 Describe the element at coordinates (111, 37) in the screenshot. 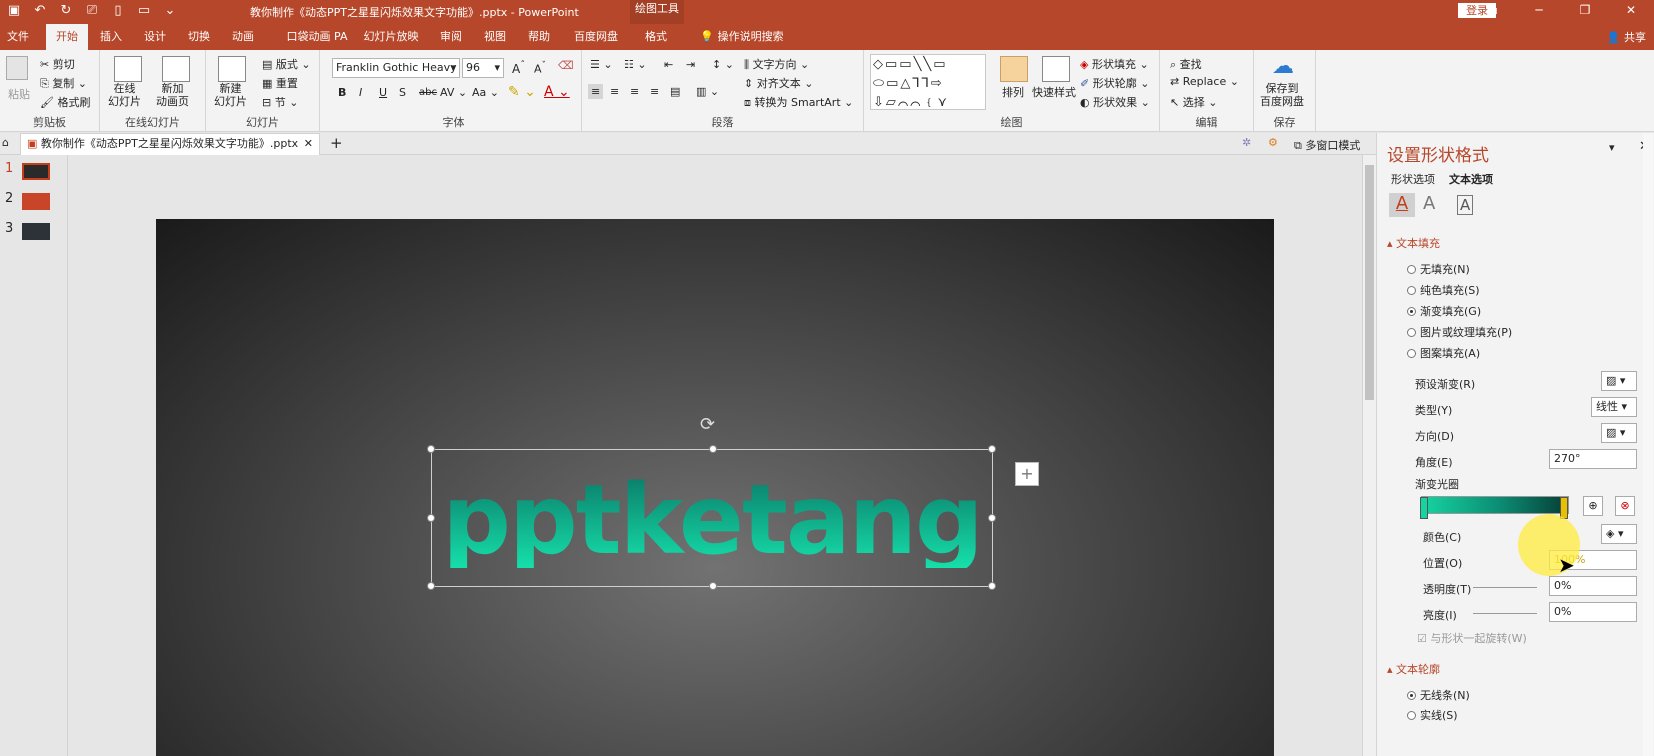

I see `tab-insert: 插入` at that location.